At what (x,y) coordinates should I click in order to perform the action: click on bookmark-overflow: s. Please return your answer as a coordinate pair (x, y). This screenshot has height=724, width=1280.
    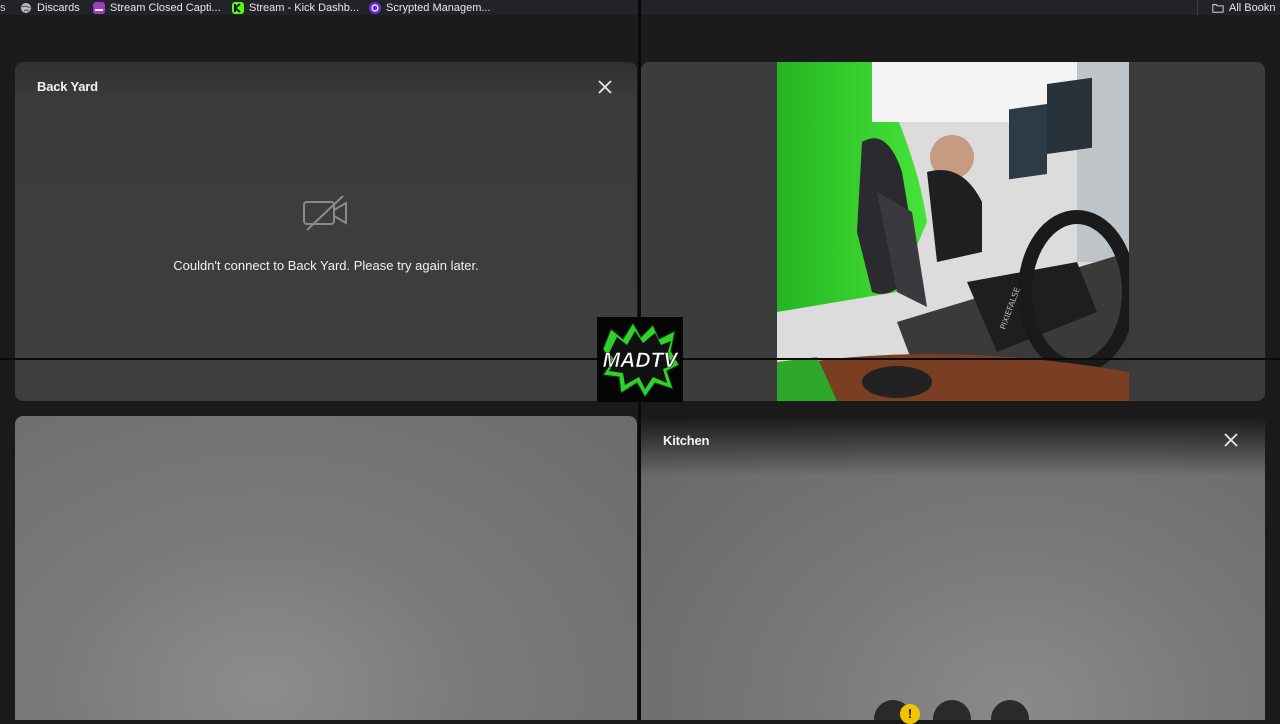
    Looking at the image, I should click on (3, 7).